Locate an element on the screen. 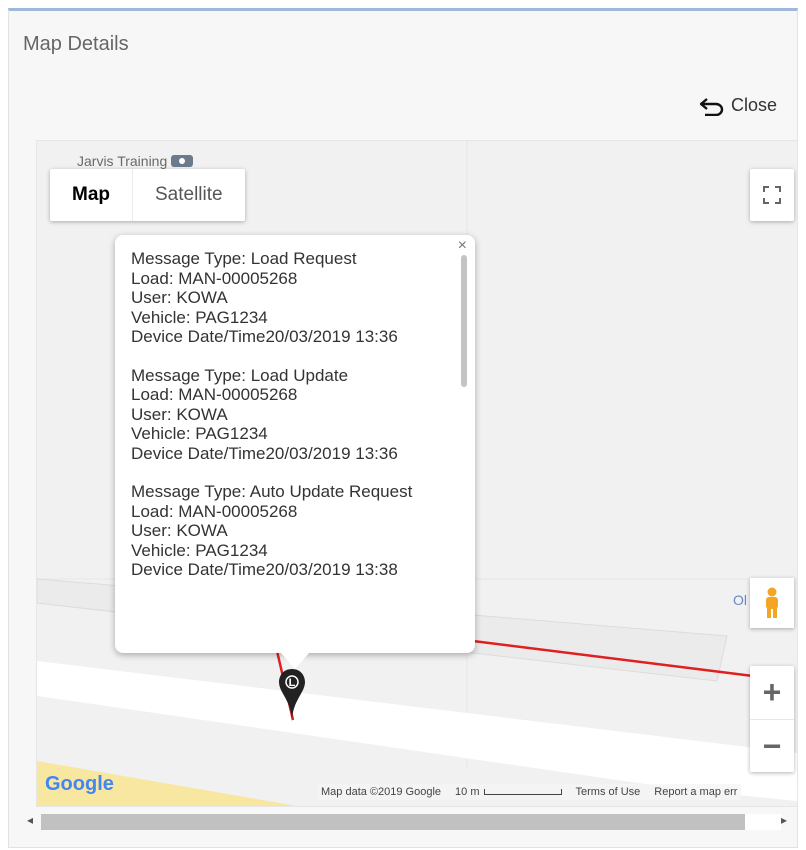  zoom-control: + − is located at coordinates (772, 719).